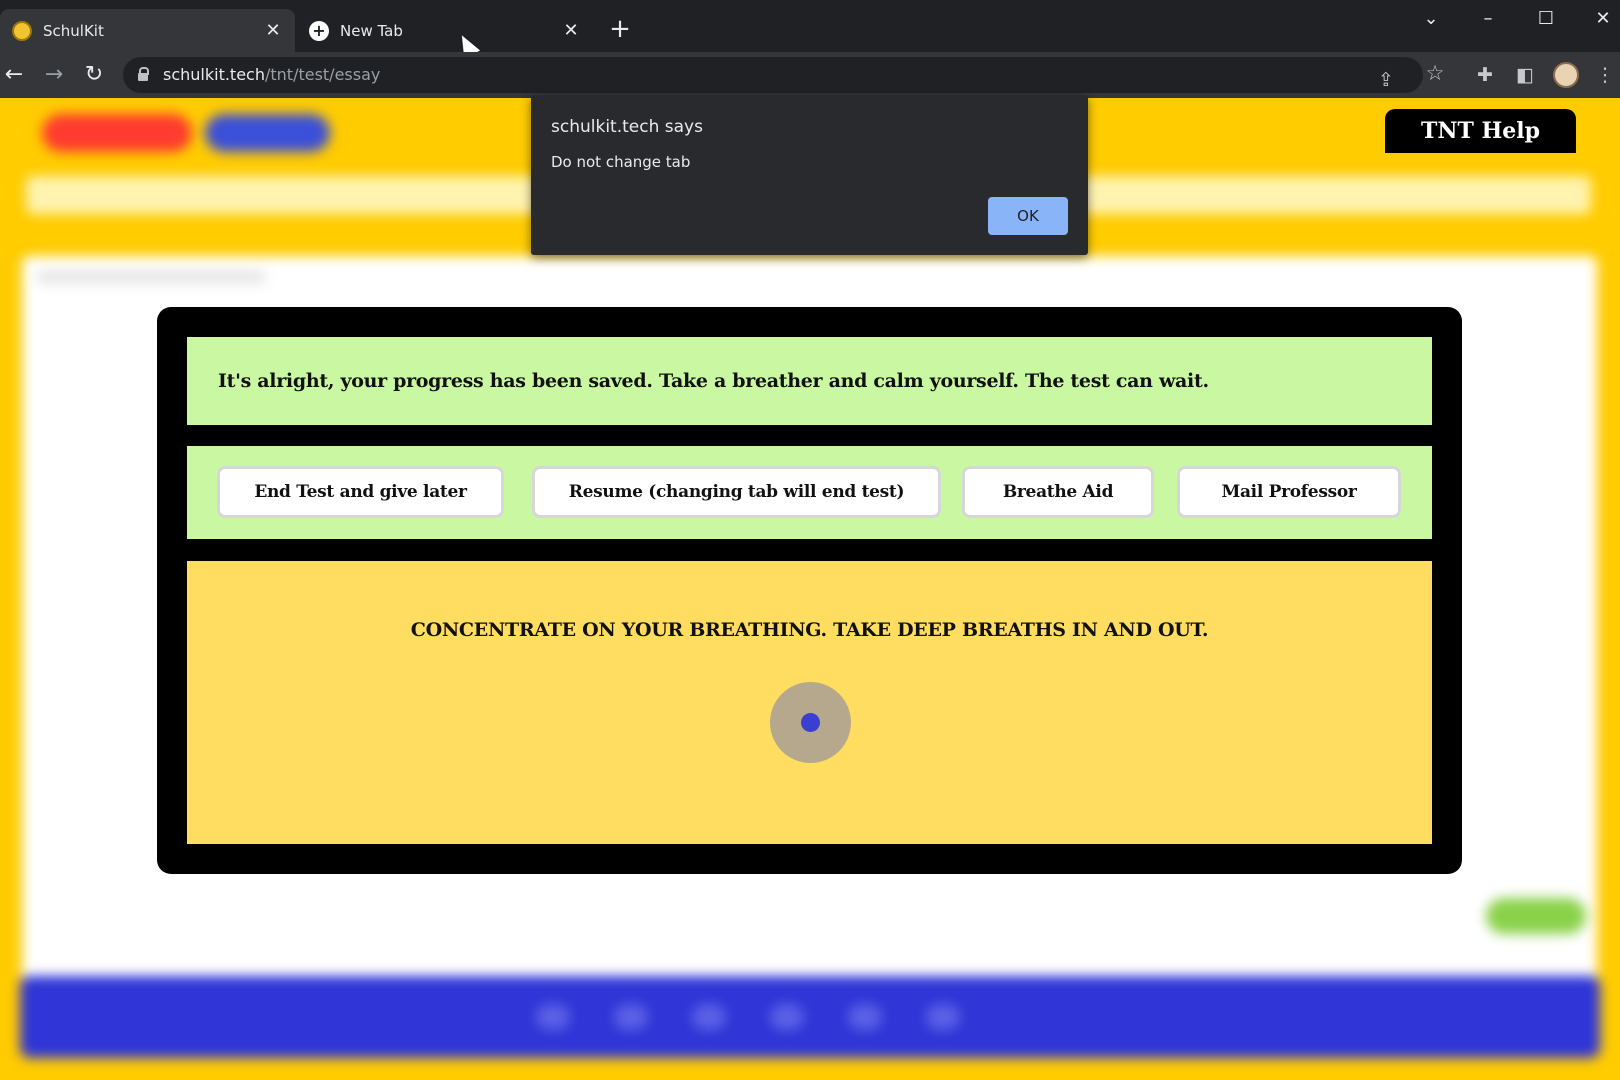 This screenshot has height=1080, width=1620. I want to click on tab-title: New Tab, so click(371, 30).